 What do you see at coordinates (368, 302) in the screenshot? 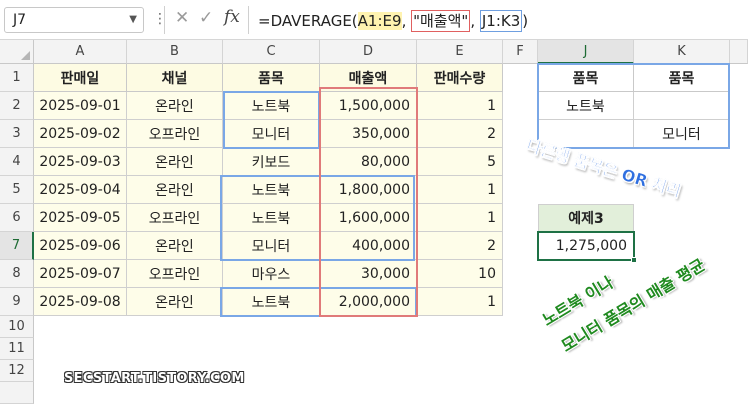
I see `table-cell-sales: 2,000,000` at bounding box center [368, 302].